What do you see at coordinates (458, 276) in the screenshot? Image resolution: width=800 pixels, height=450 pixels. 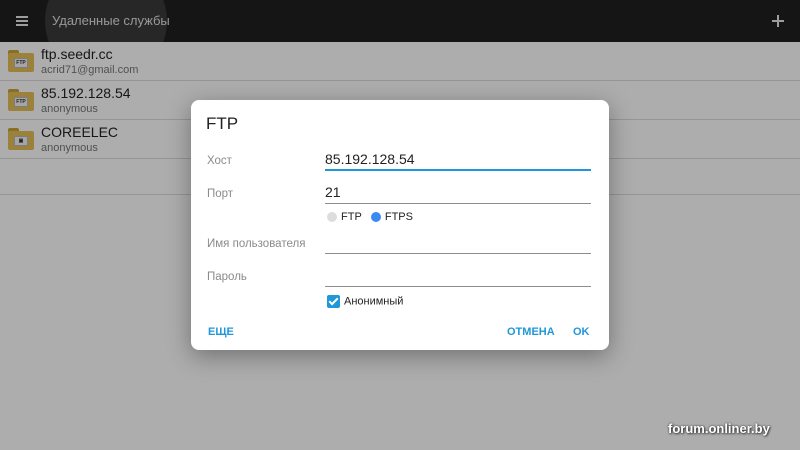 I see `password-field` at bounding box center [458, 276].